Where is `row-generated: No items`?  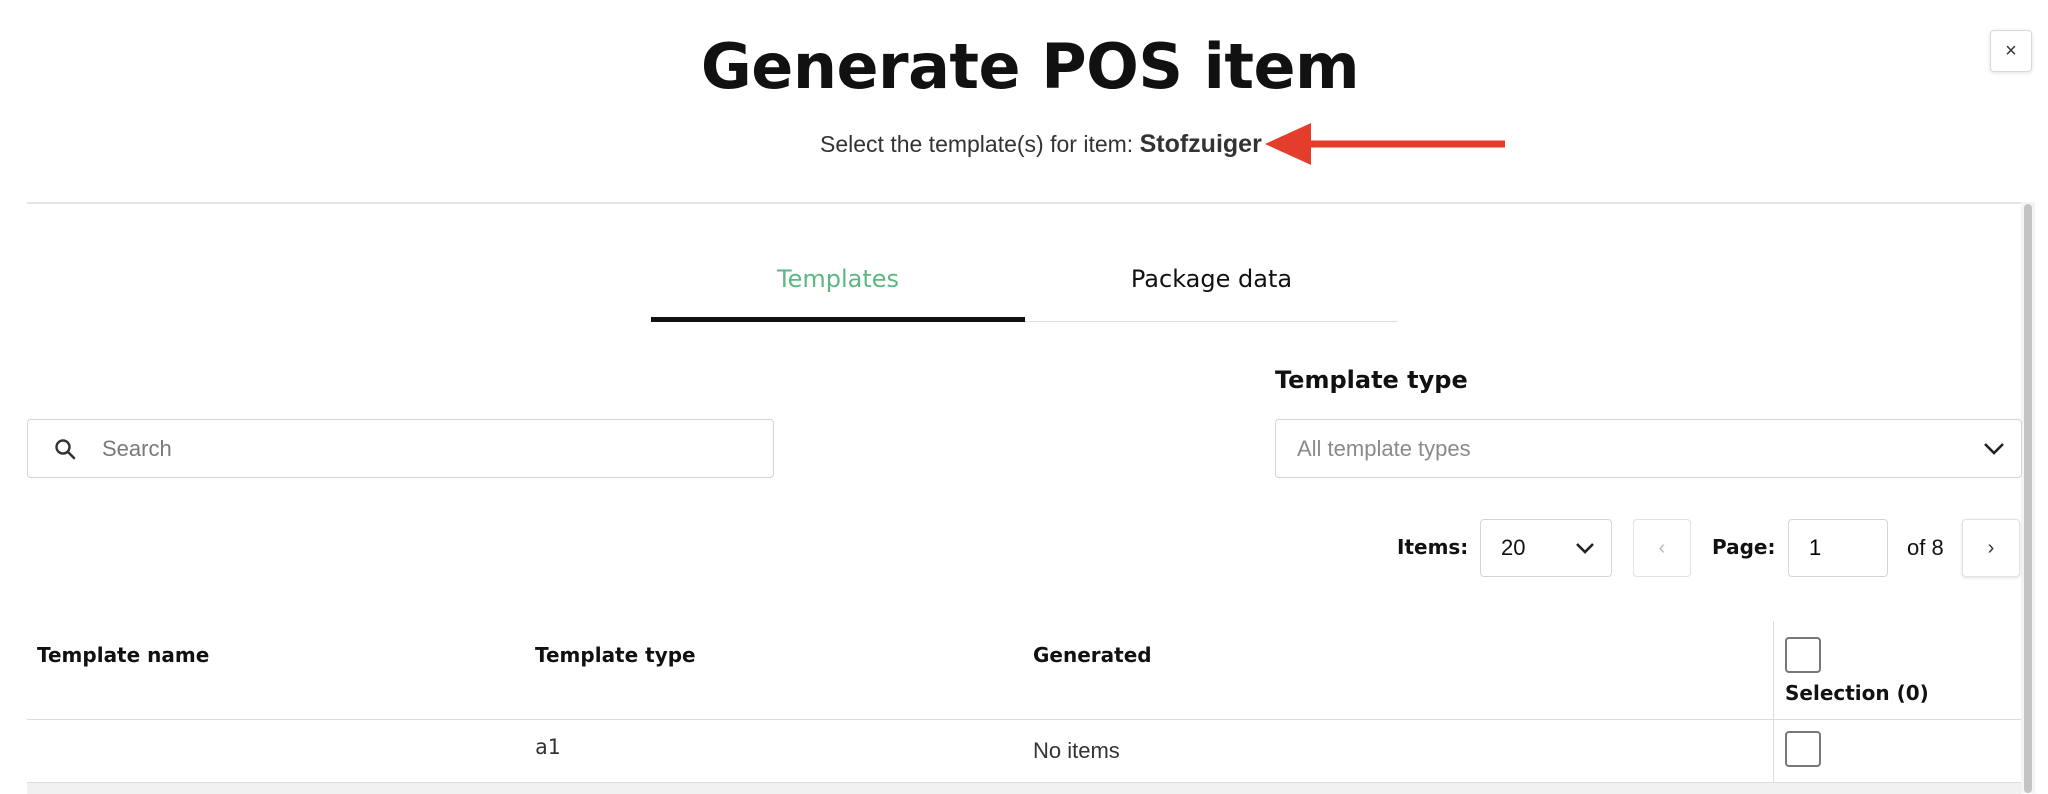
row-generated: No items is located at coordinates (1076, 750).